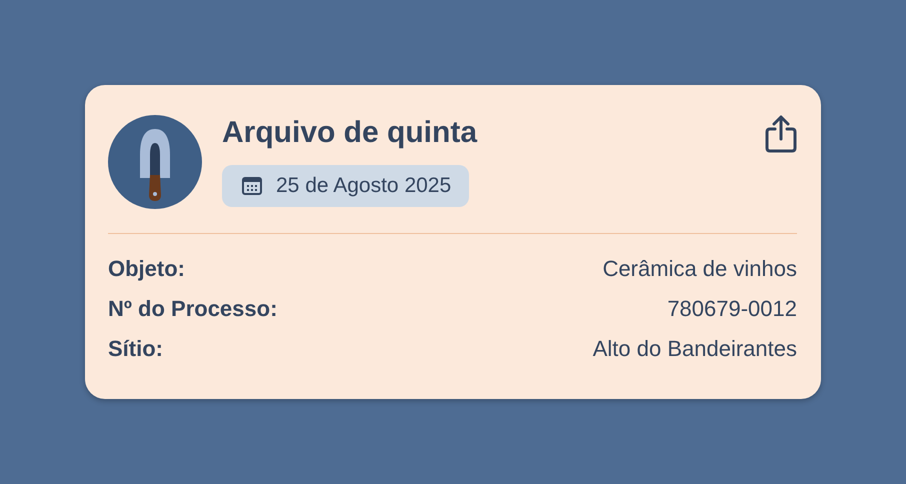 The width and height of the screenshot is (906, 484). I want to click on share-icon, so click(781, 134).